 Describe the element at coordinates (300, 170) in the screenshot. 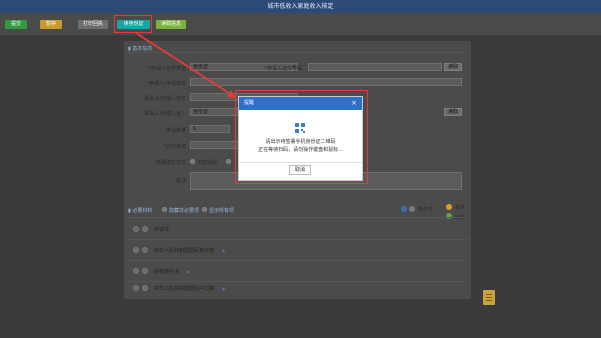

I see `cancel-button: 取消` at that location.